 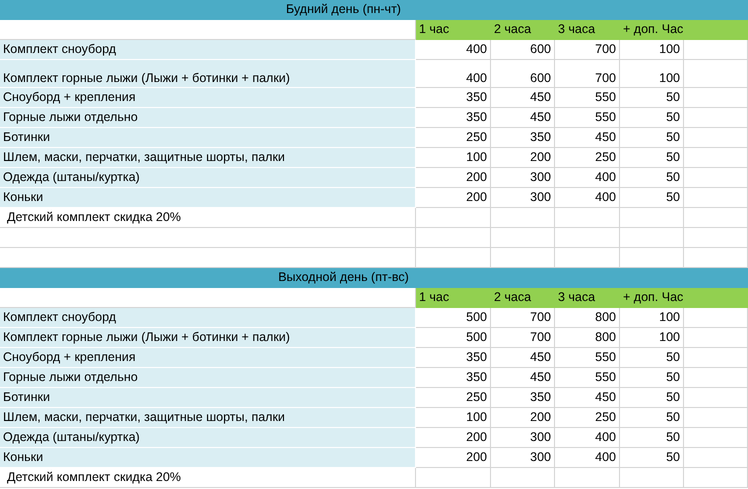 I want to click on item-name: Горные лыжи отдельно, so click(x=208, y=378).